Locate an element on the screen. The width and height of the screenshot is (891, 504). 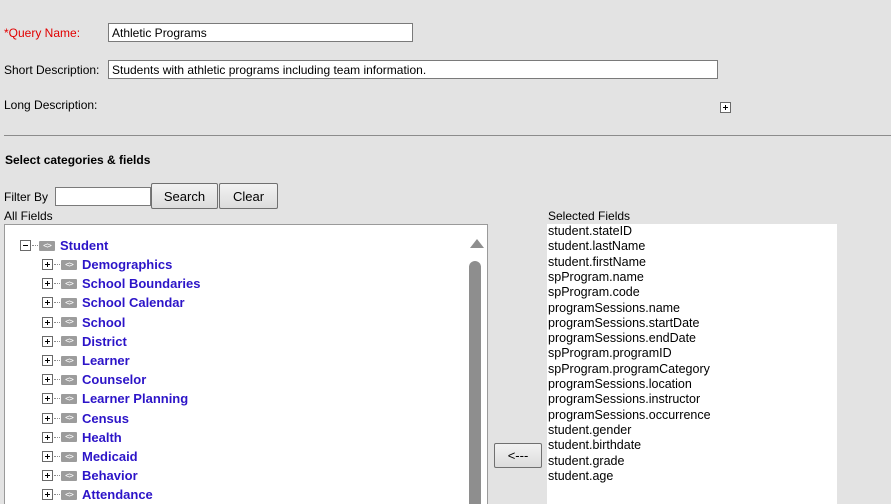
tree-node: <> Demographics is located at coordinates (107, 264).